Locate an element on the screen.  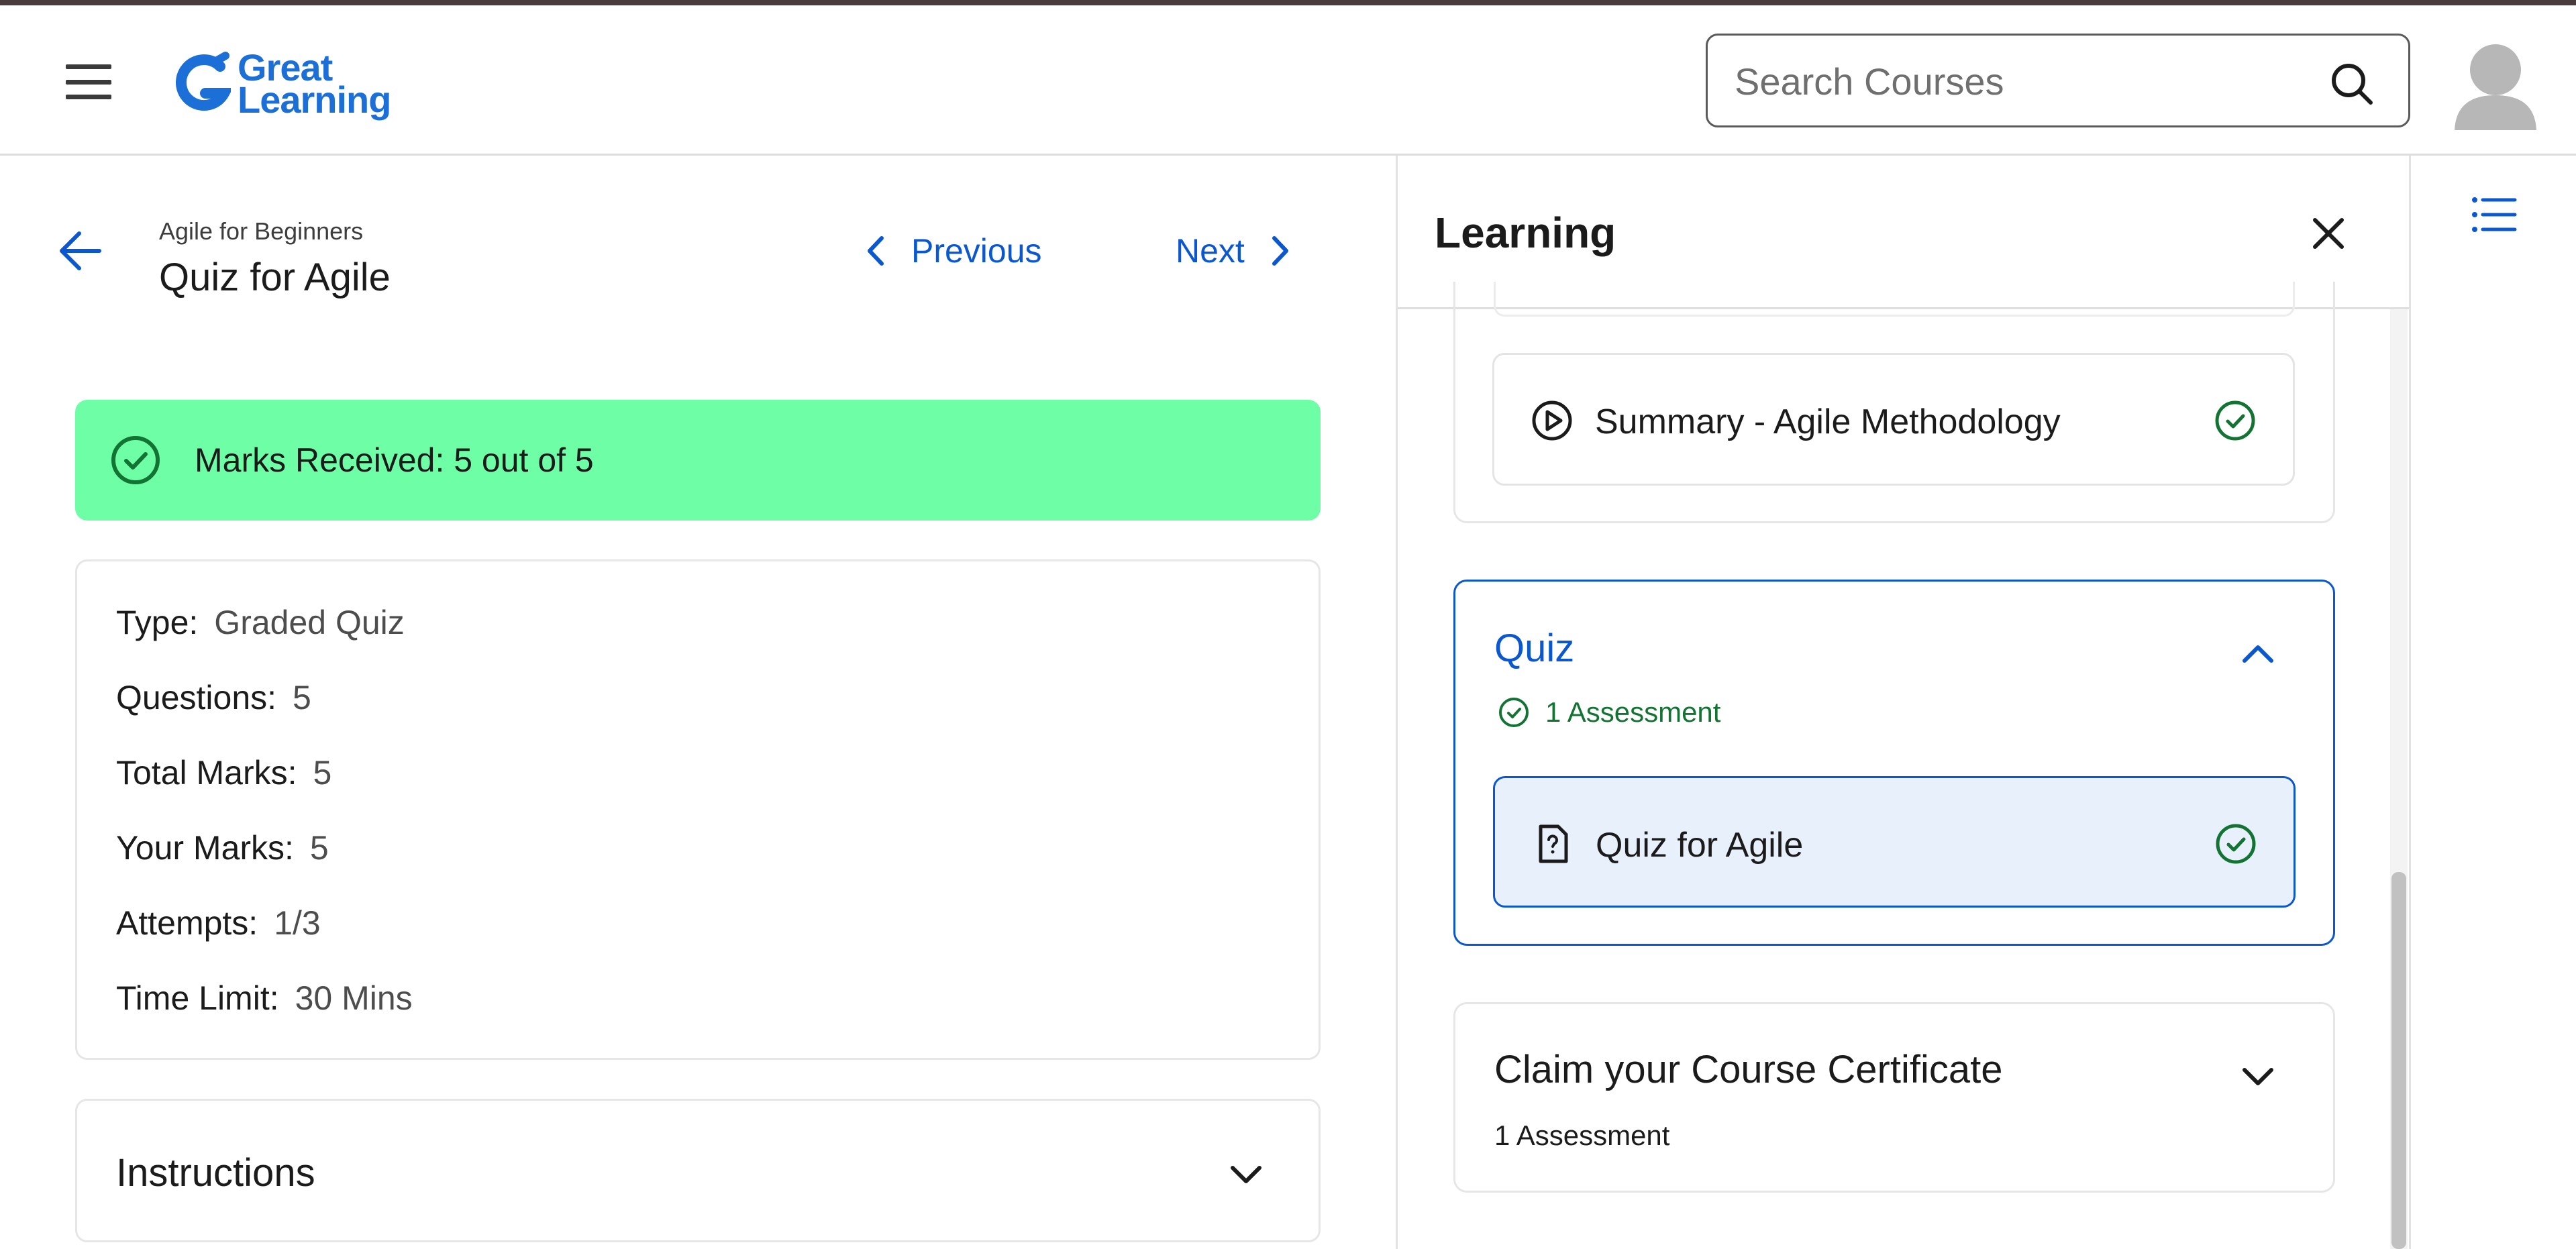
top-header: Great Learning is located at coordinates (1288, 80).